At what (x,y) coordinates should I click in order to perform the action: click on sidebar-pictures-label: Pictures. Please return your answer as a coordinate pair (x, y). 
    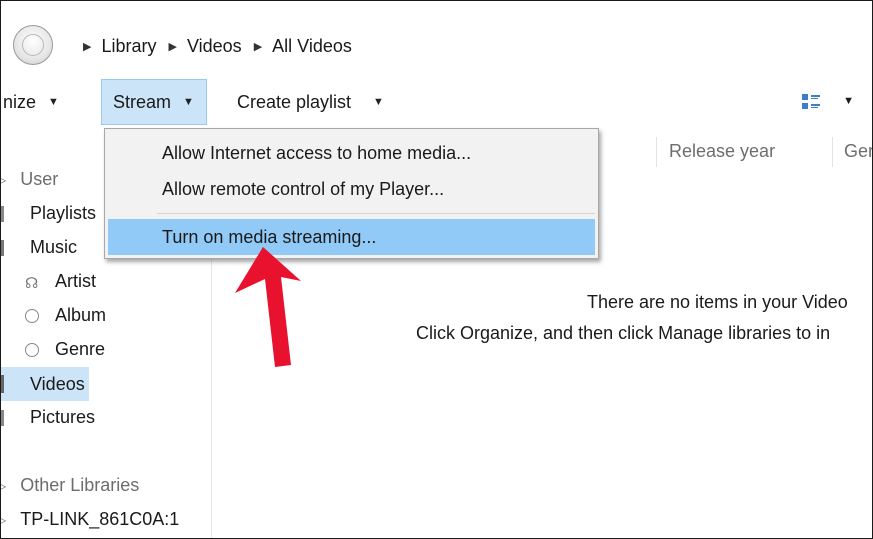
    Looking at the image, I should click on (63, 417).